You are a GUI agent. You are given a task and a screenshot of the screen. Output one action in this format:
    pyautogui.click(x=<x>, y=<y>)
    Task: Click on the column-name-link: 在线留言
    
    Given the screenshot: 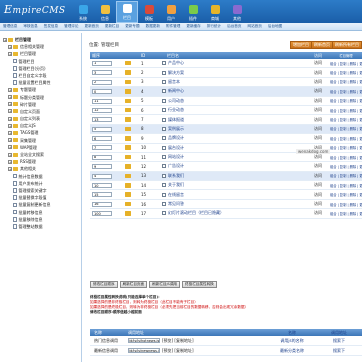 What is the action you would take?
    pyautogui.click(x=176, y=195)
    